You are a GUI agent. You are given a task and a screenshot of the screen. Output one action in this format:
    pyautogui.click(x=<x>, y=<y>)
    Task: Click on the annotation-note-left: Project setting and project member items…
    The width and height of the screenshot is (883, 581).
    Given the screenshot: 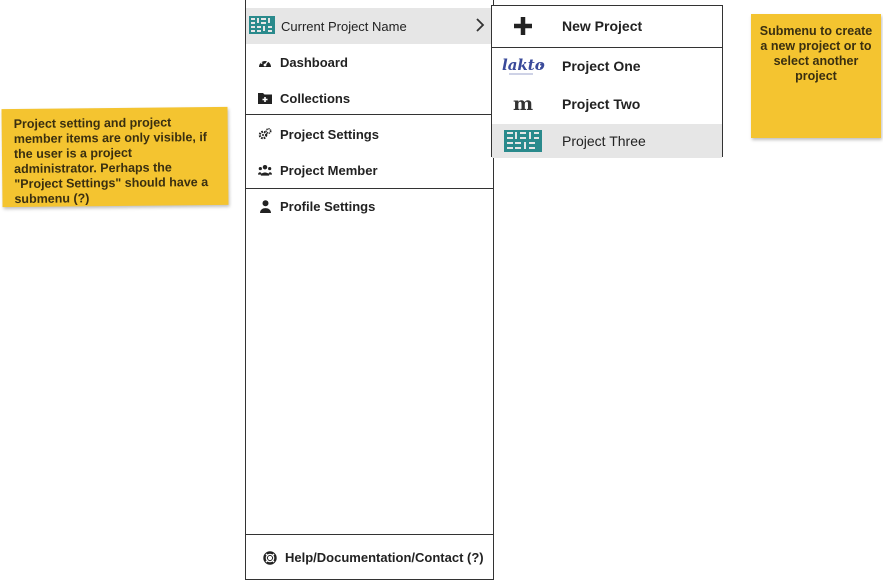 What is the action you would take?
    pyautogui.click(x=115, y=157)
    